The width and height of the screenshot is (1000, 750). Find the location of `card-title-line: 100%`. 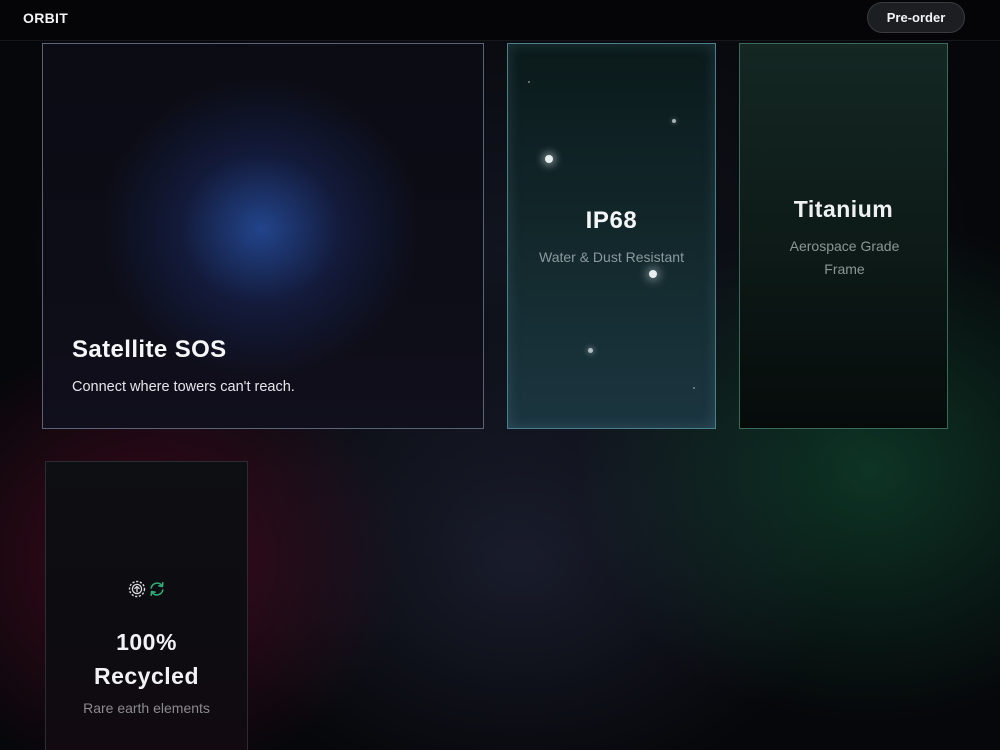

card-title-line: 100% is located at coordinates (146, 642).